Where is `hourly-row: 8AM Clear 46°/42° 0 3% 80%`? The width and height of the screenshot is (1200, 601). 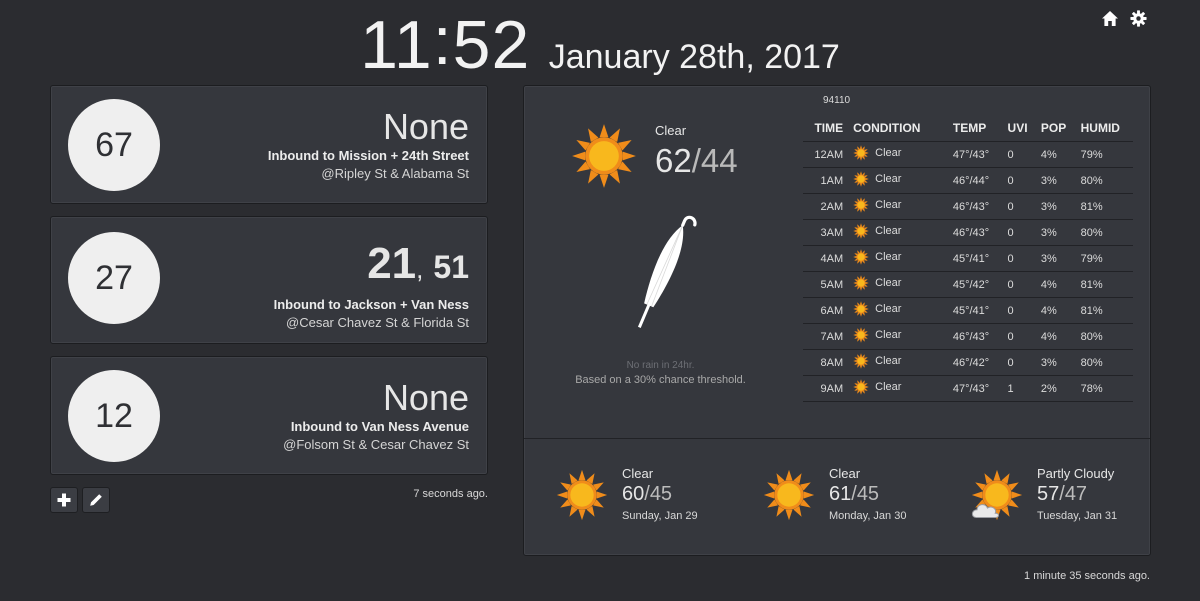 hourly-row: 8AM Clear 46°/42° 0 3% 80% is located at coordinates (968, 362).